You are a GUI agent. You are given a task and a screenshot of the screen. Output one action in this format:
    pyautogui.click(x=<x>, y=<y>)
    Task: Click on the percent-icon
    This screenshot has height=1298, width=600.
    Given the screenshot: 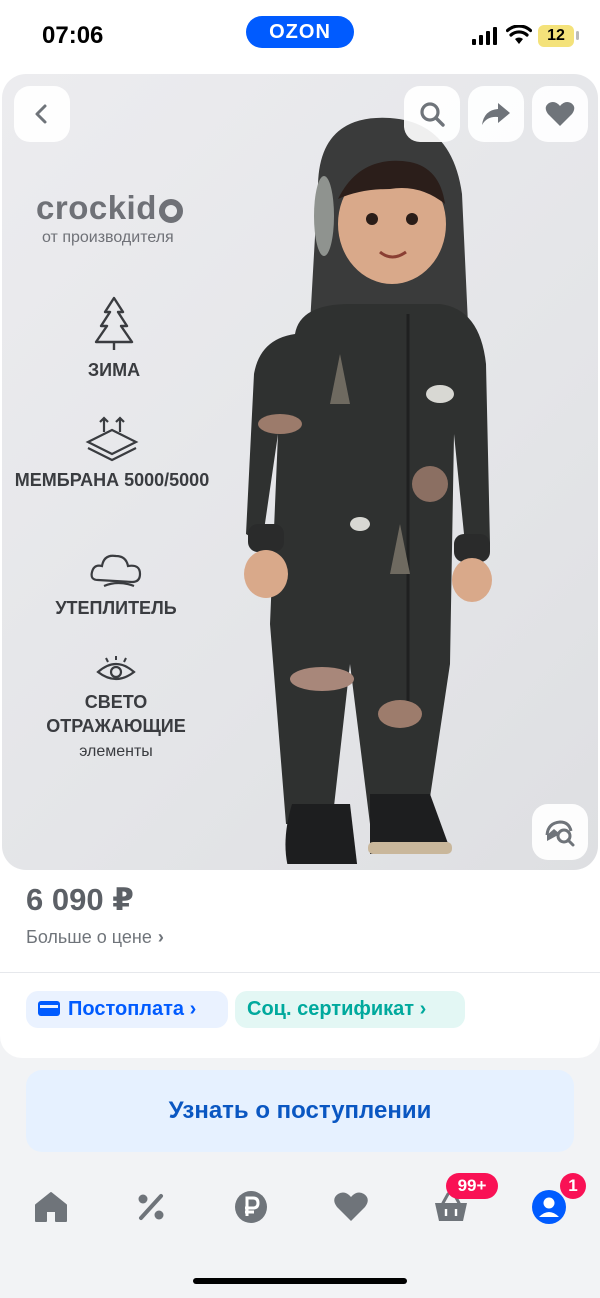 What is the action you would take?
    pyautogui.click(x=151, y=1207)
    